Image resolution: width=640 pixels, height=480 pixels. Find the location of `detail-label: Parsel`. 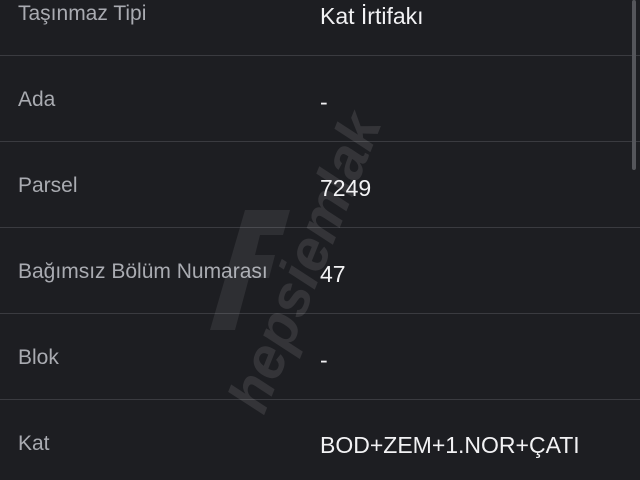

detail-label: Parsel is located at coordinates (48, 185).